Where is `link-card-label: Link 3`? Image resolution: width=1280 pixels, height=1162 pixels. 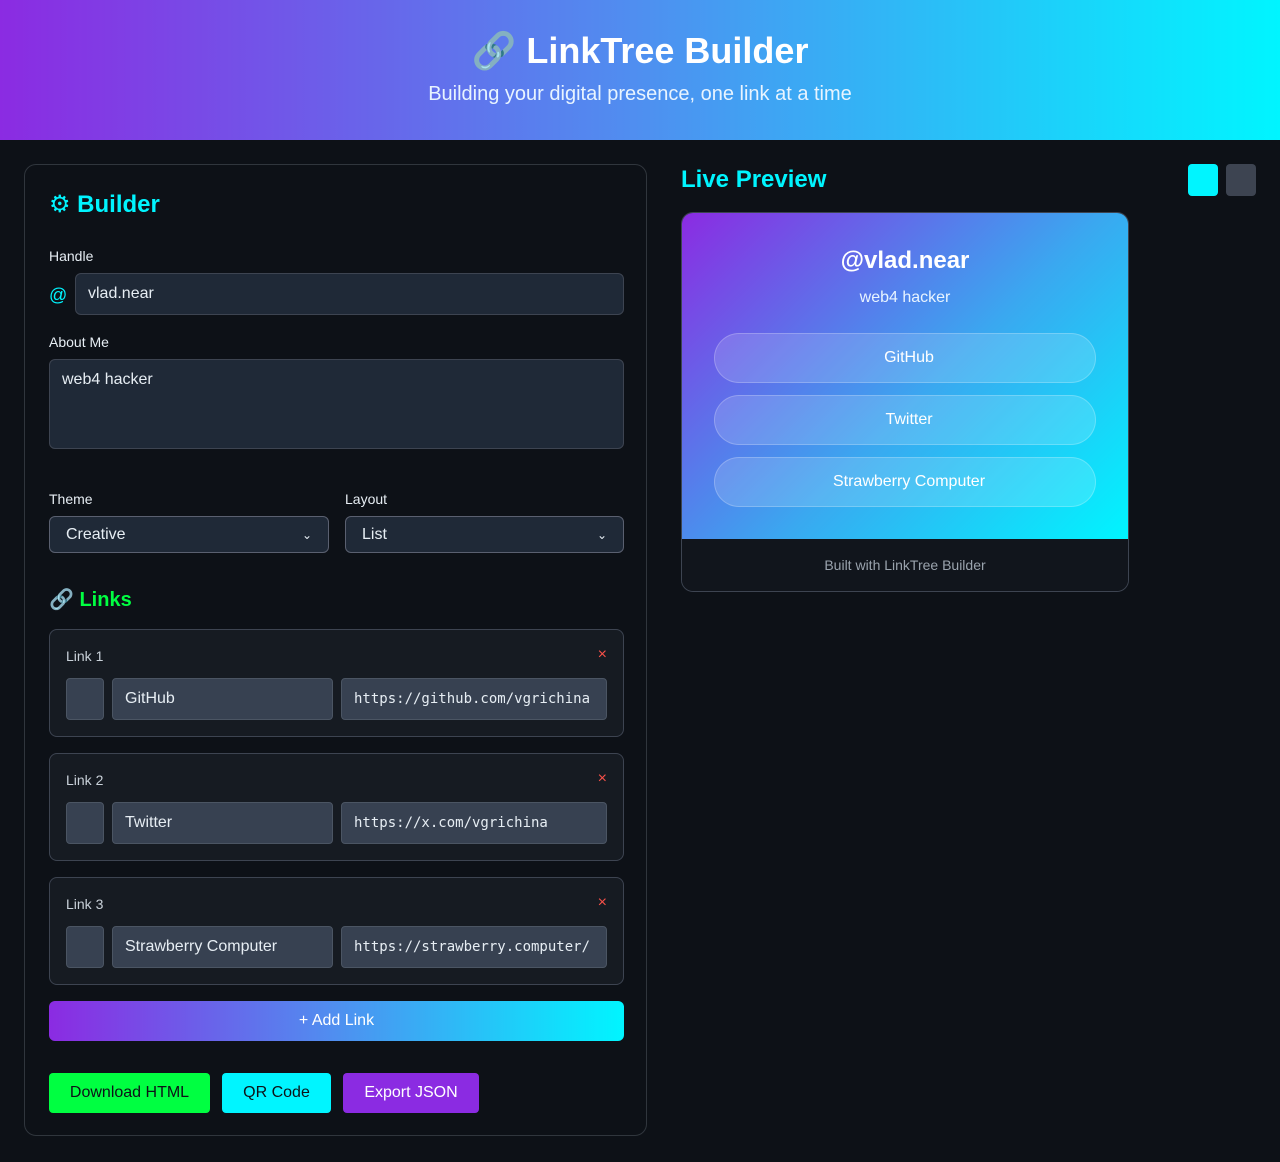
link-card-label: Link 3 is located at coordinates (85, 904).